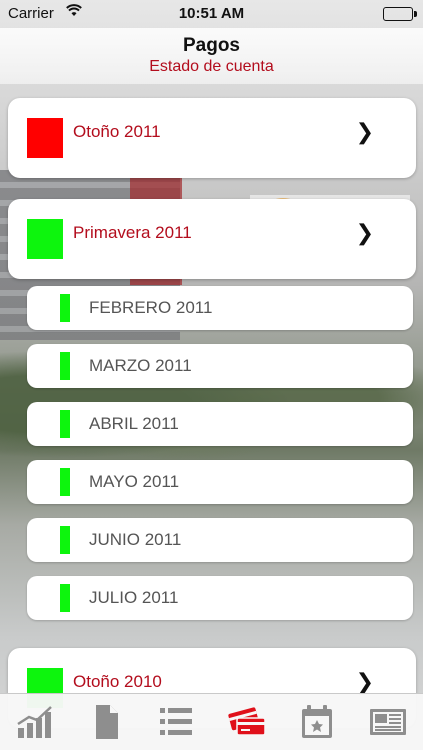 This screenshot has height=750, width=423. I want to click on tab-news, so click(388, 722).